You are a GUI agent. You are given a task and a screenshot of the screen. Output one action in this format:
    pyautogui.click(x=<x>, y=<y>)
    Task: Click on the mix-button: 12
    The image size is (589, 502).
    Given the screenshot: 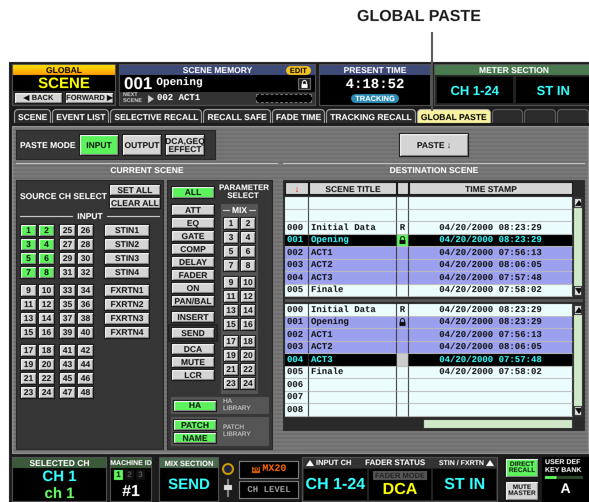 What is the action you would take?
    pyautogui.click(x=248, y=296)
    